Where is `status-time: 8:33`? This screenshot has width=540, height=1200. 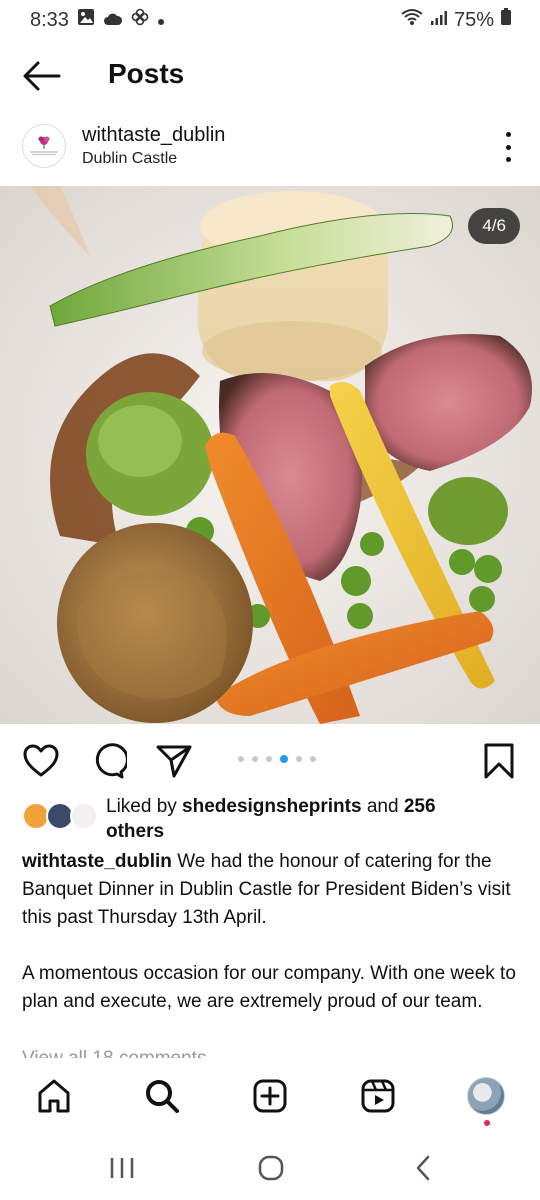
status-time: 8:33 is located at coordinates (49, 19).